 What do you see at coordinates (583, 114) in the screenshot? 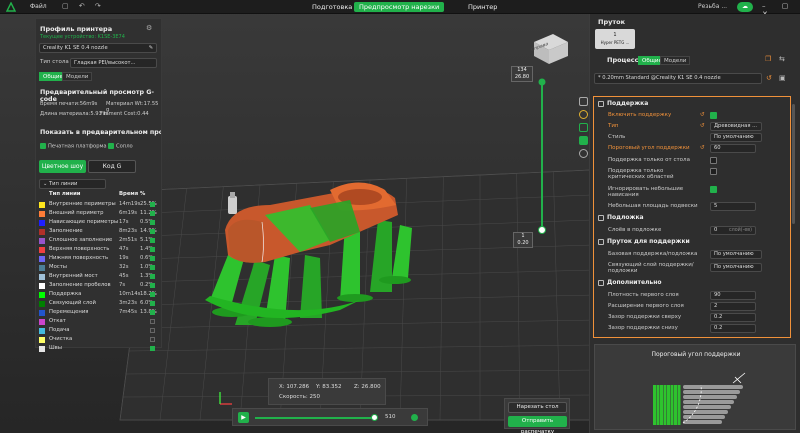
I see `quality-icon` at bounding box center [583, 114].